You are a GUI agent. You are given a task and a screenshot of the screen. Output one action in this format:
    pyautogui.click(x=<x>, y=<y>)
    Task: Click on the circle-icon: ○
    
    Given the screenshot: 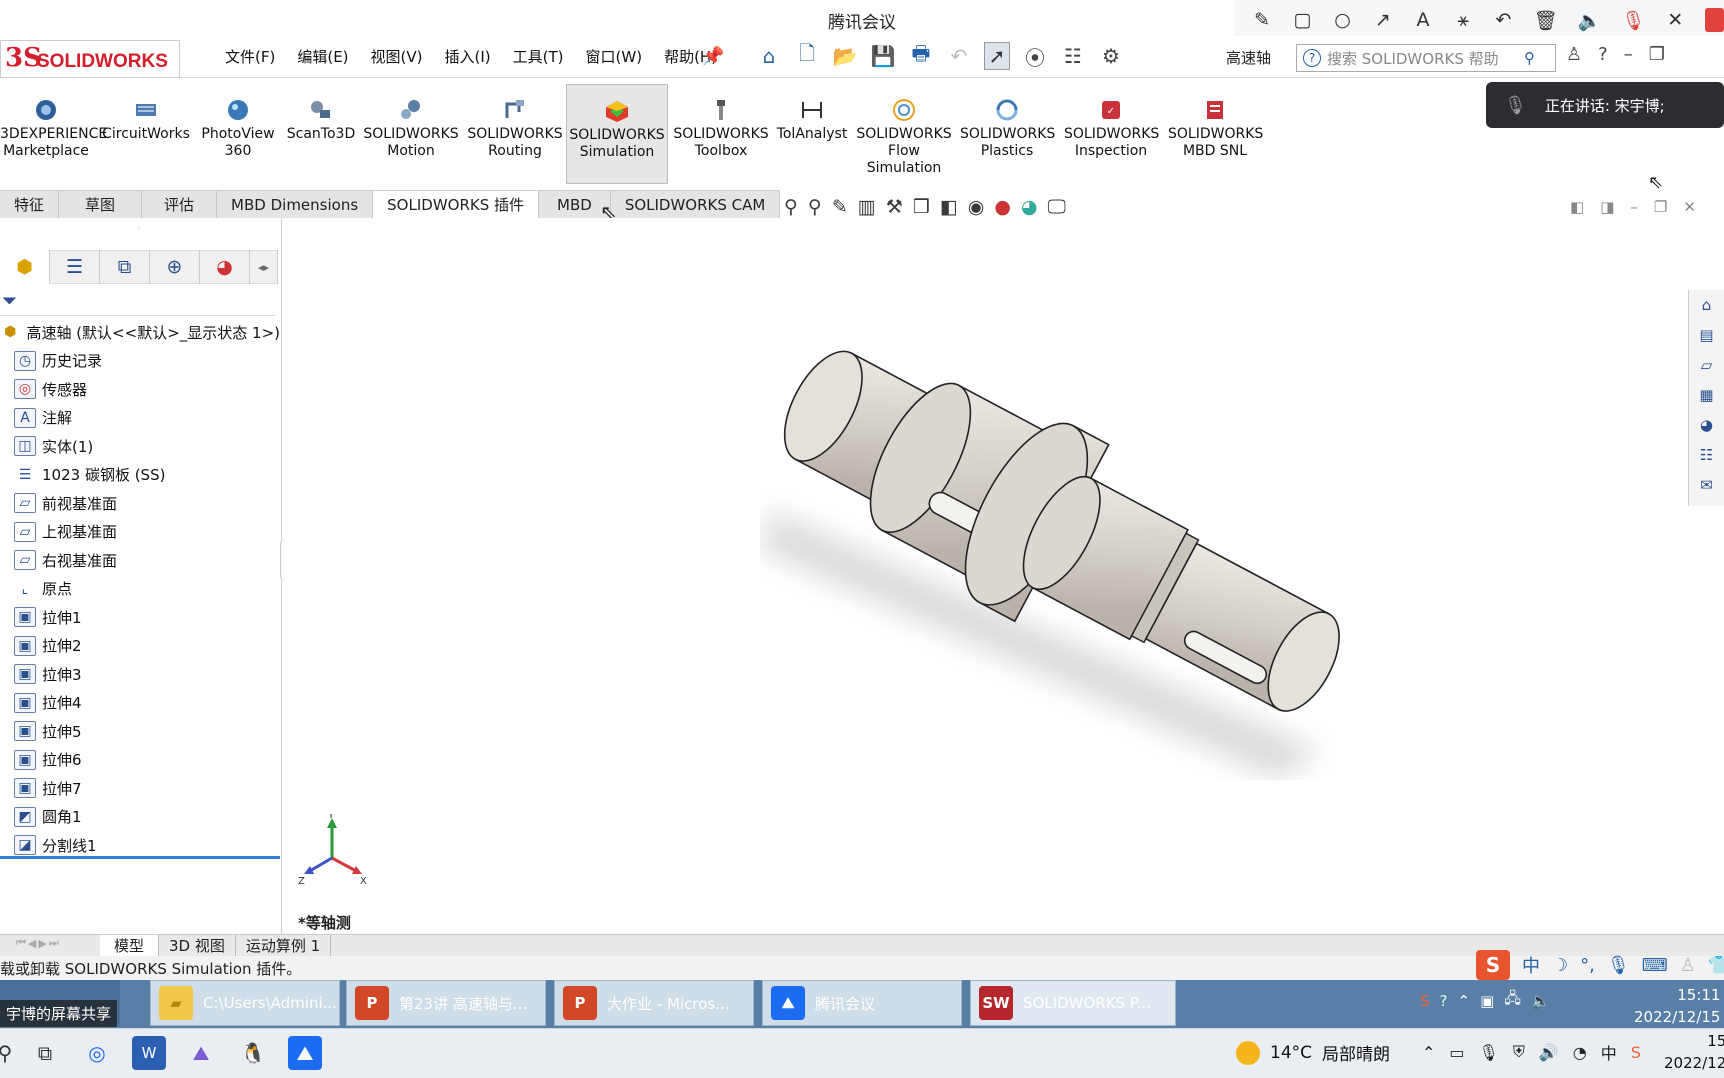 What is the action you would take?
    pyautogui.click(x=1342, y=20)
    